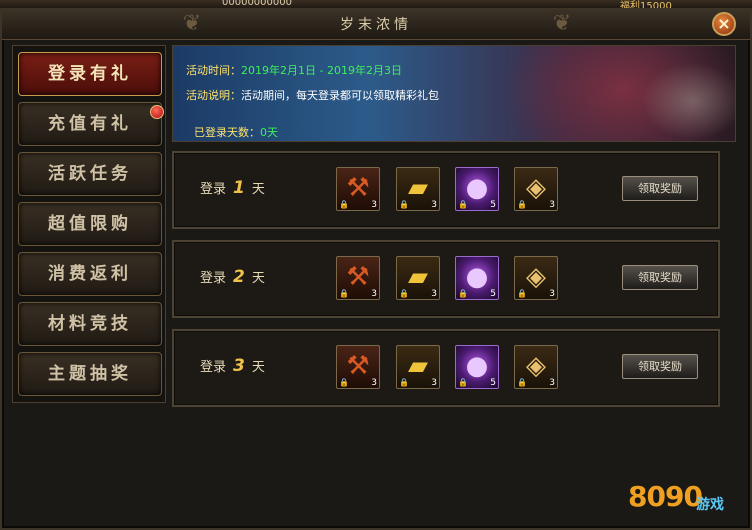  I want to click on notification-dot-icon, so click(157, 112).